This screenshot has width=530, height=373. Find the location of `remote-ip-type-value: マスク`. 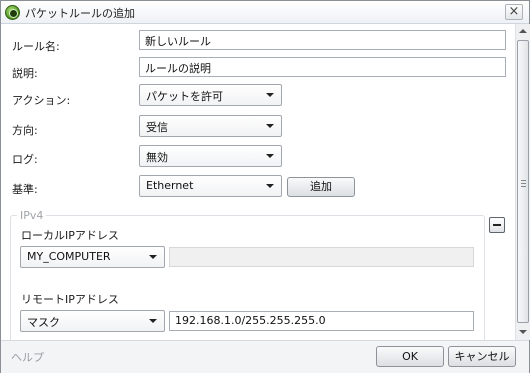

remote-ip-type-value: マスク is located at coordinates (43, 322).